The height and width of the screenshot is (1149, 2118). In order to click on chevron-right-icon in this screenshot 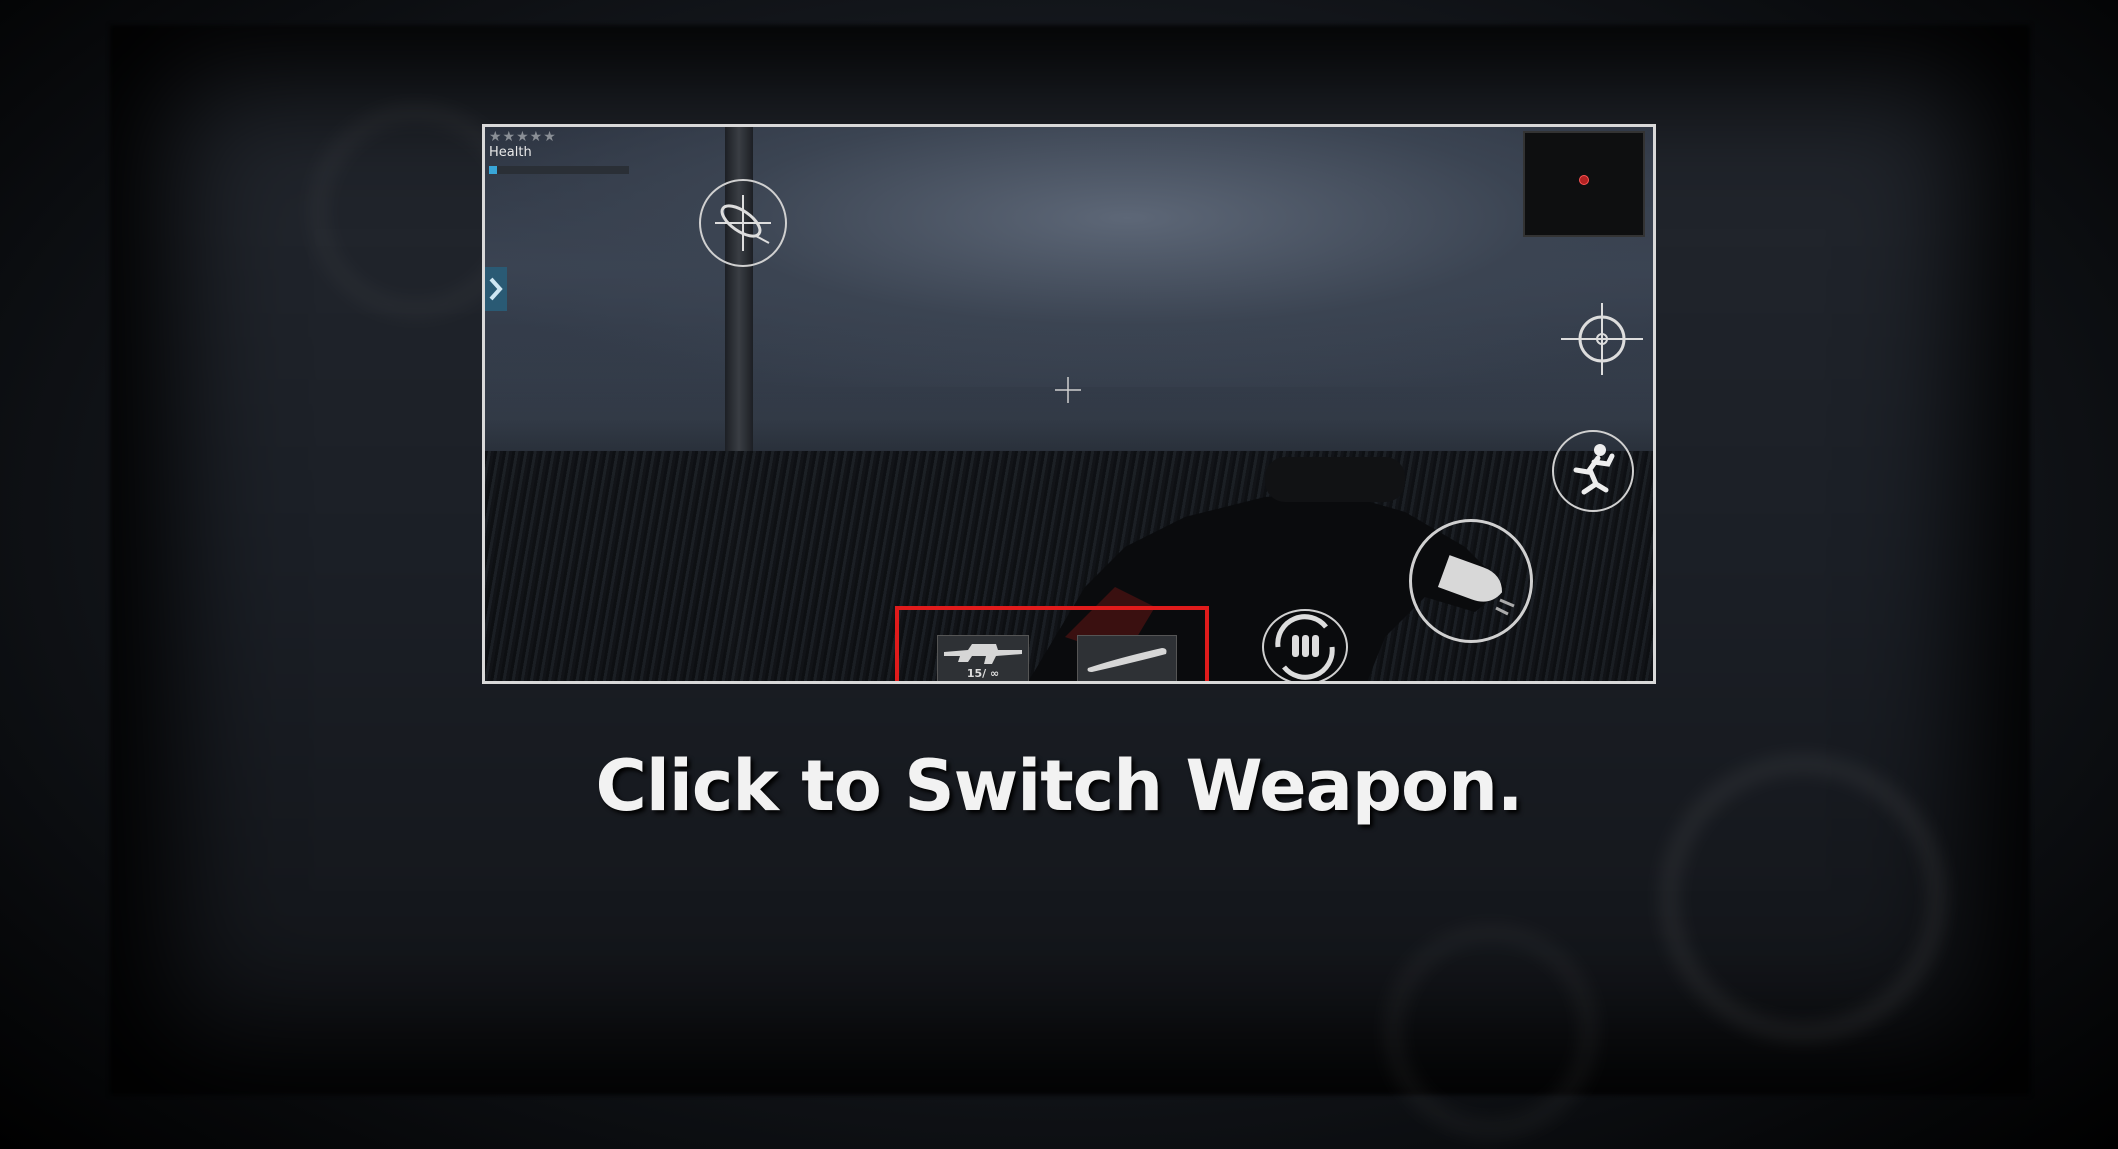, I will do `click(496, 289)`.